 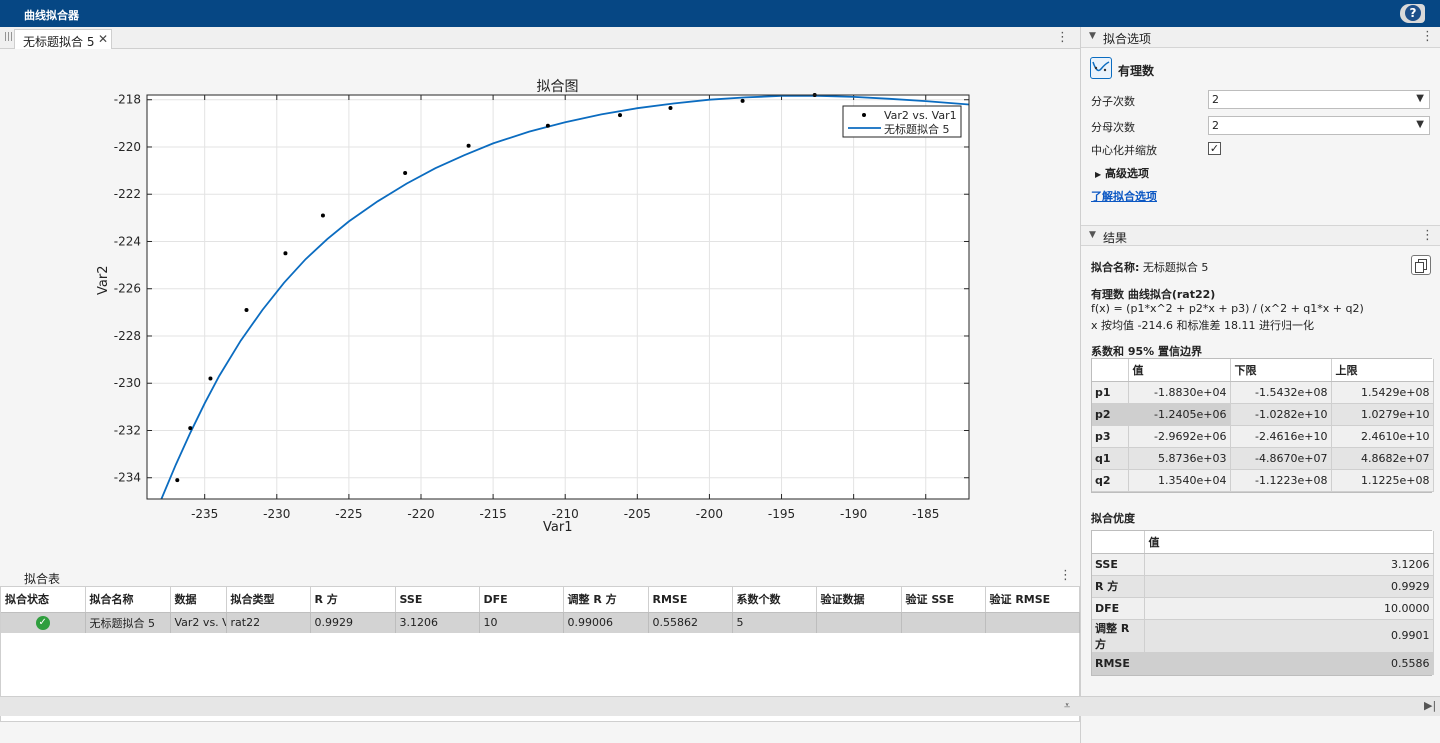 I want to click on coef-value: -1.2405e+06, so click(x=1179, y=414).